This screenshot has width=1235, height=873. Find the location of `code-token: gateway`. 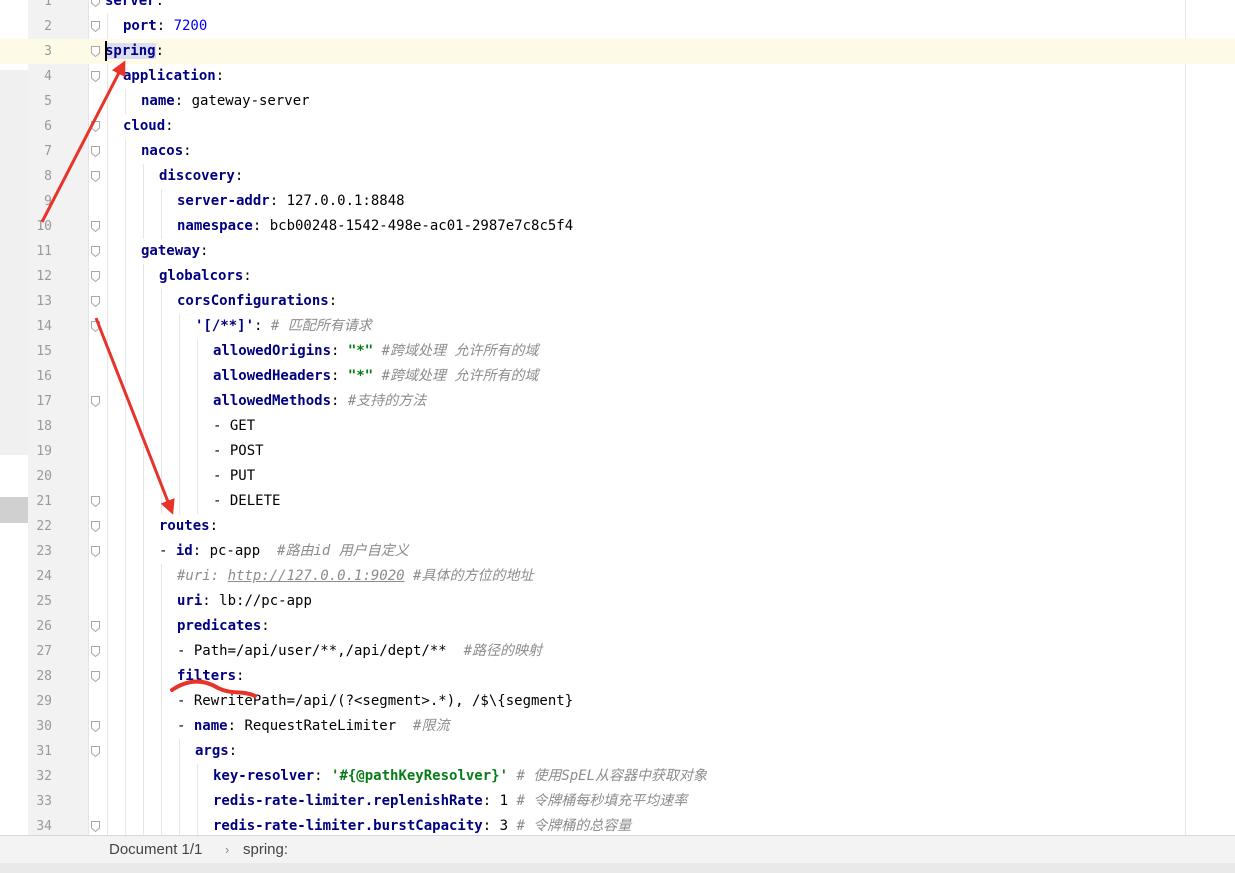

code-token: gateway is located at coordinates (171, 251).